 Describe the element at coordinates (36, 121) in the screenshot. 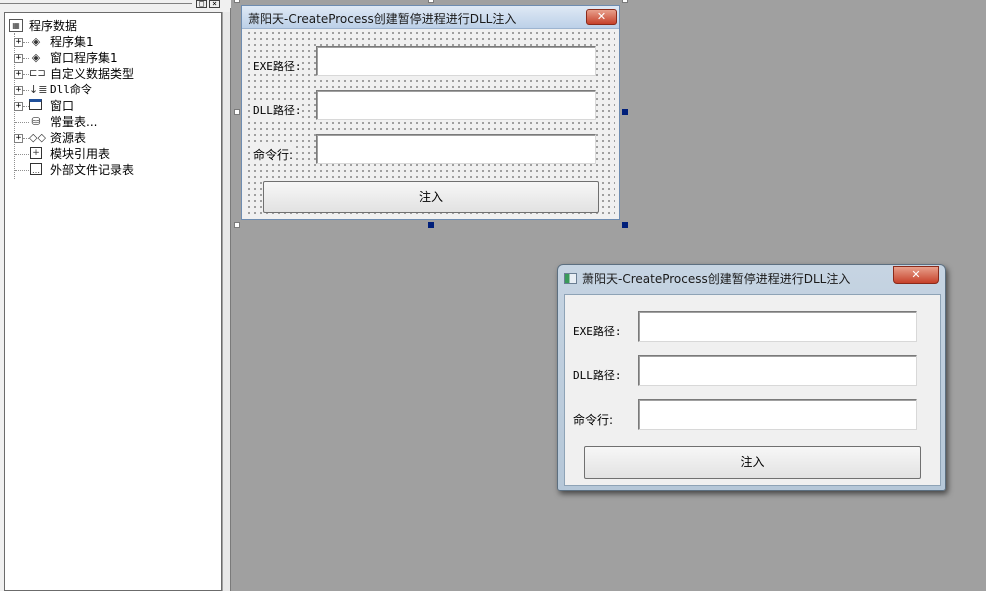

I see `constant-table-icon: ⛁` at that location.